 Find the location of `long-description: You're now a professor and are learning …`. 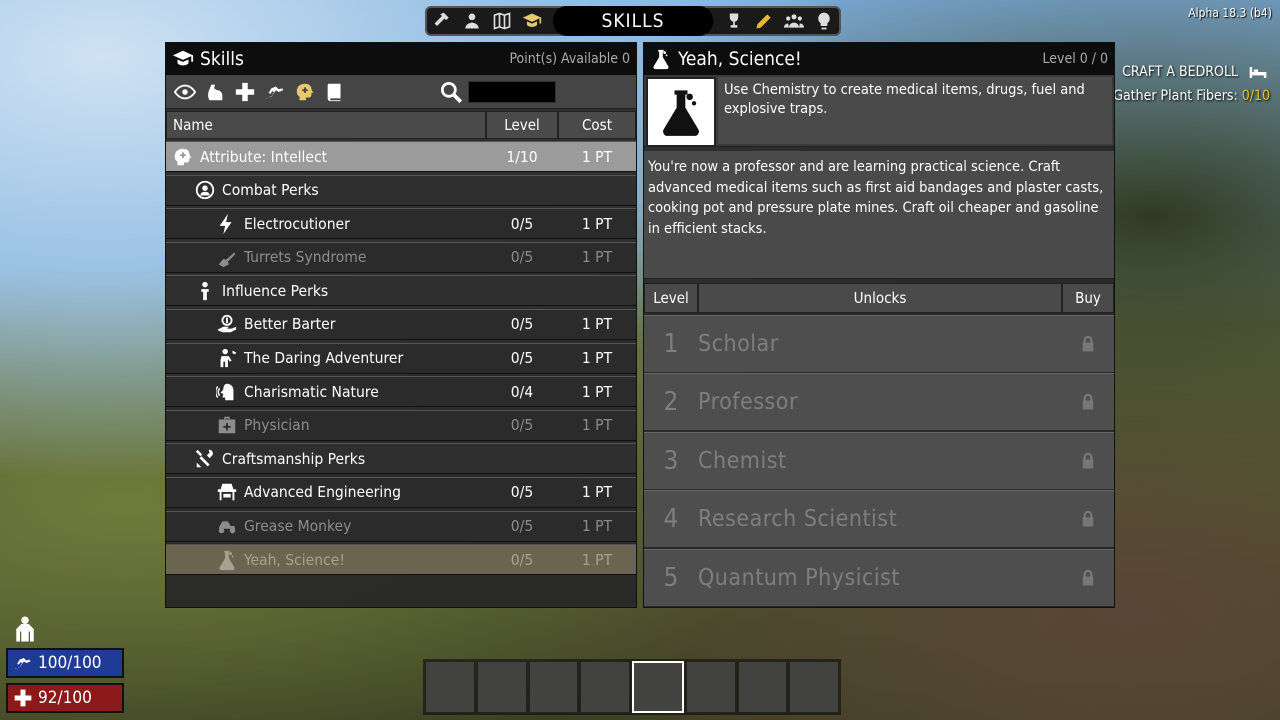

long-description: You're now a professor and are learning … is located at coordinates (879, 215).